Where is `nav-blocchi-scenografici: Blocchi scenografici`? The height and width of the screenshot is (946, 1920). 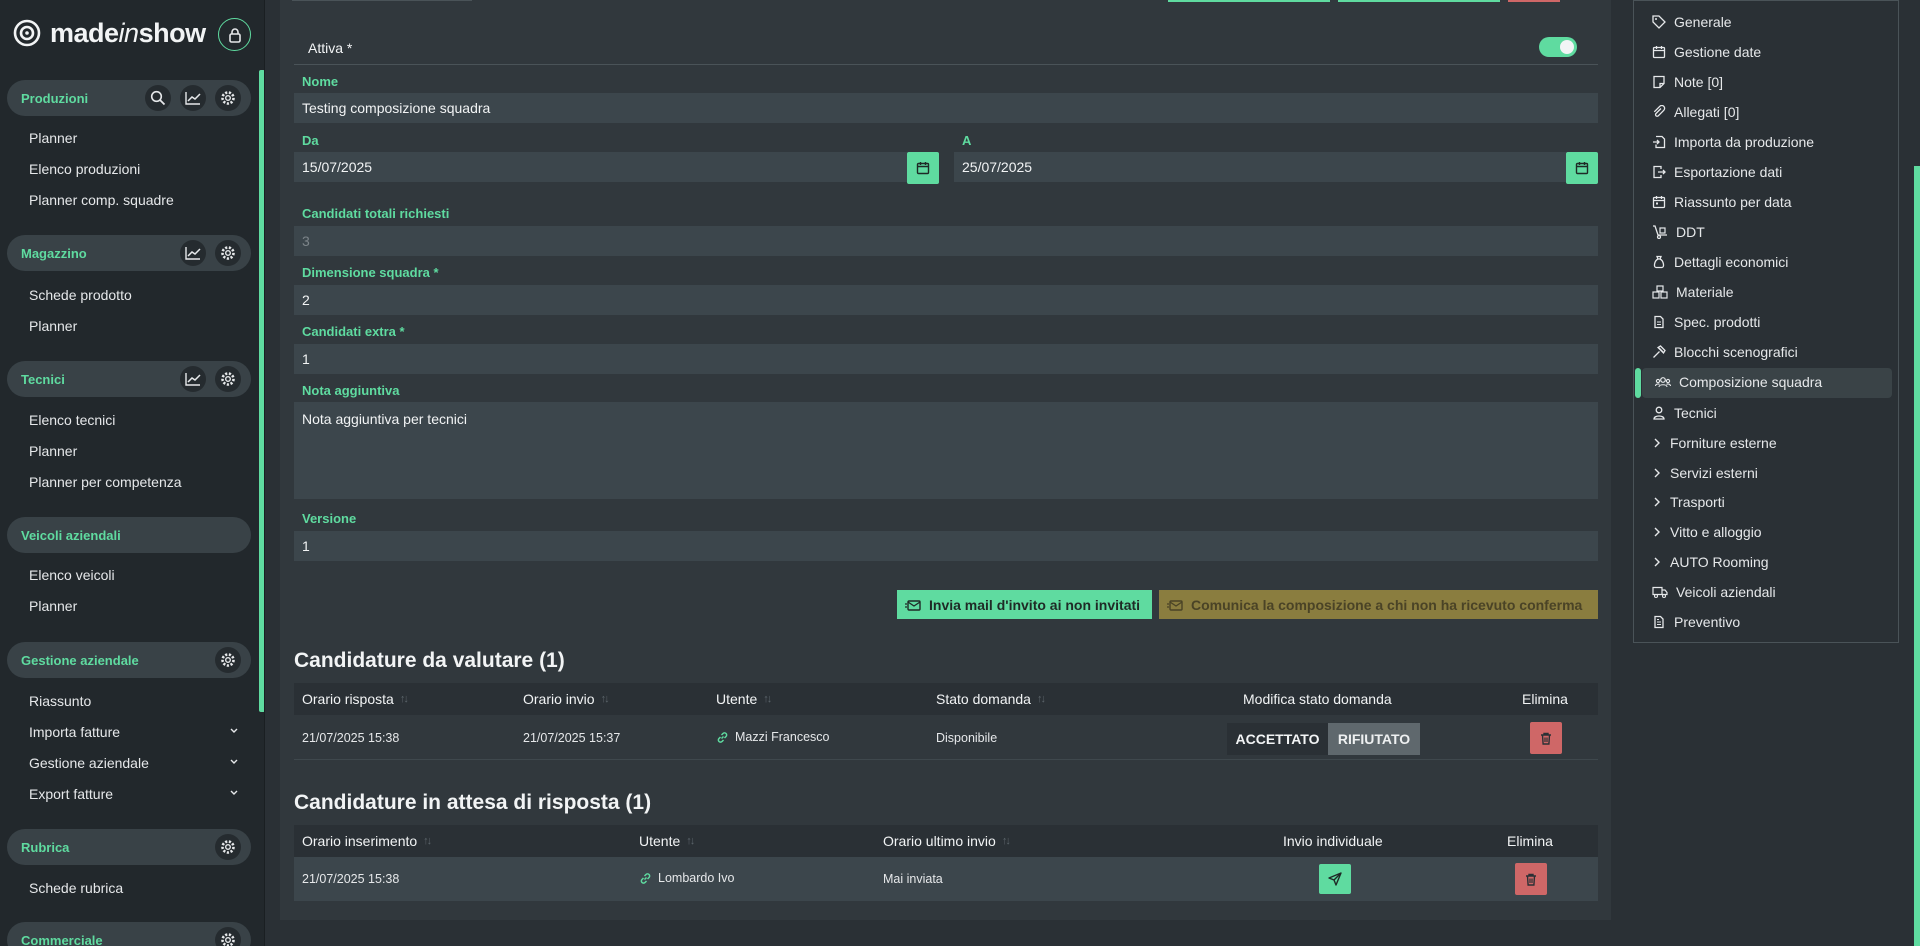
nav-blocchi-scenografici: Blocchi scenografici is located at coordinates (1725, 352).